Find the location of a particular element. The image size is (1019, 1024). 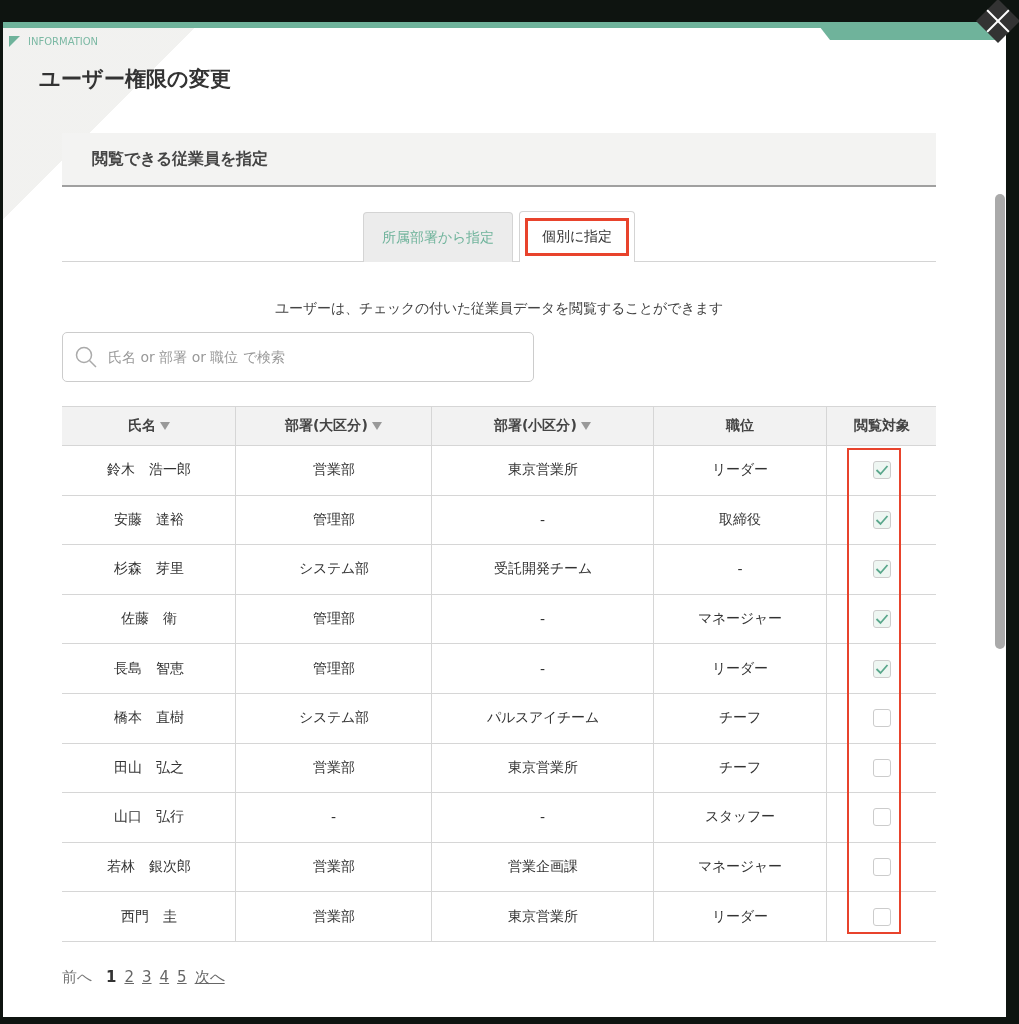

table-cell: 受託開発チーム is located at coordinates (542, 569).